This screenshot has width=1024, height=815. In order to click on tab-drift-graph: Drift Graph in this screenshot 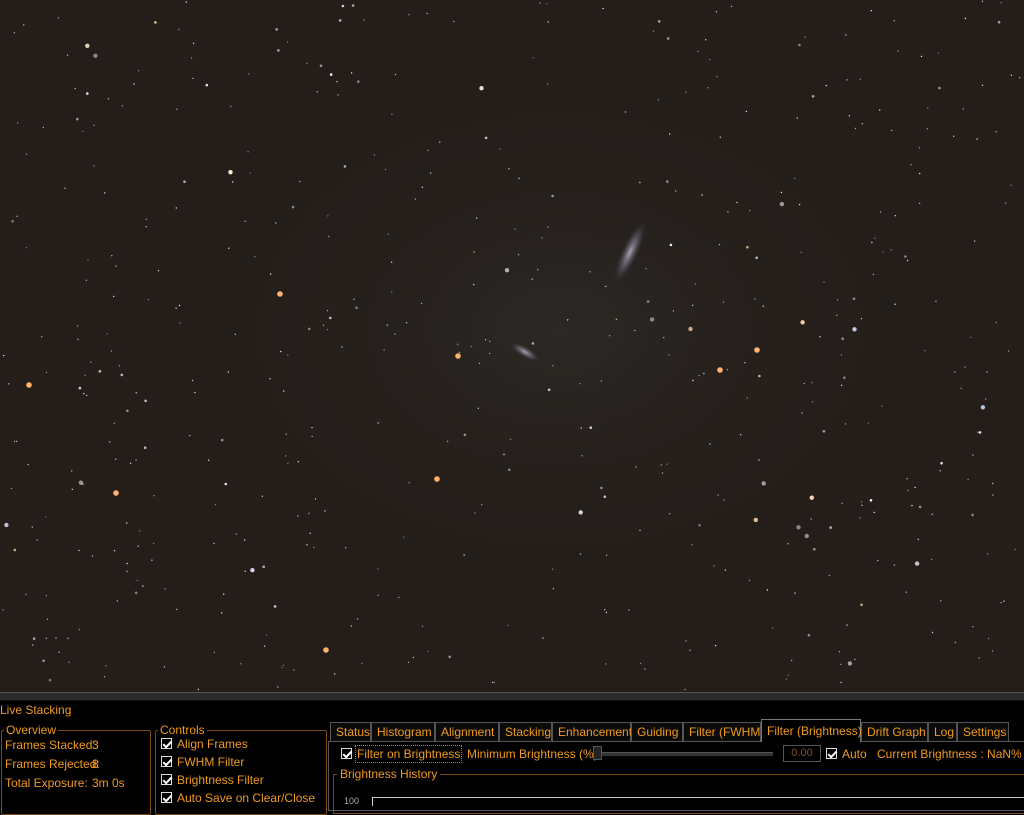, I will do `click(894, 731)`.